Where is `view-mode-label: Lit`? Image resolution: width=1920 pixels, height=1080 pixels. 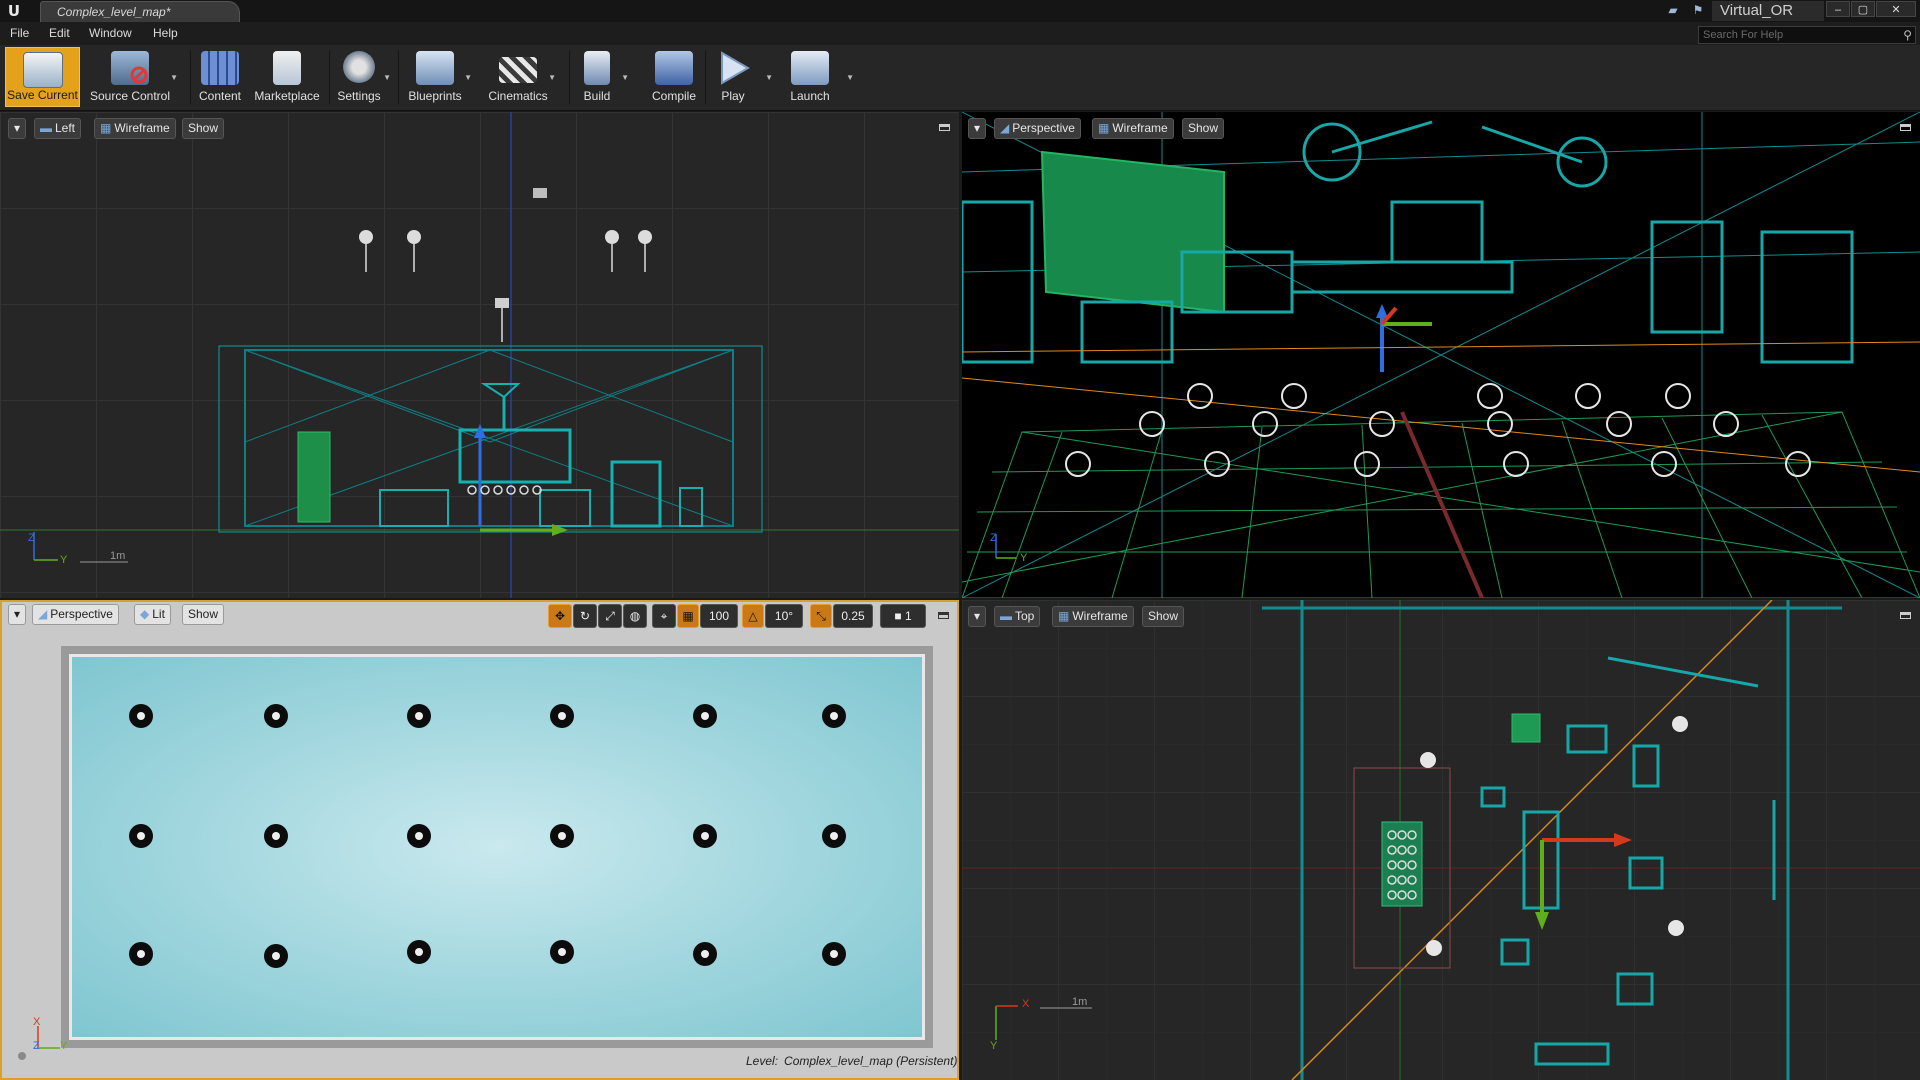
view-mode-label: Lit is located at coordinates (158, 614).